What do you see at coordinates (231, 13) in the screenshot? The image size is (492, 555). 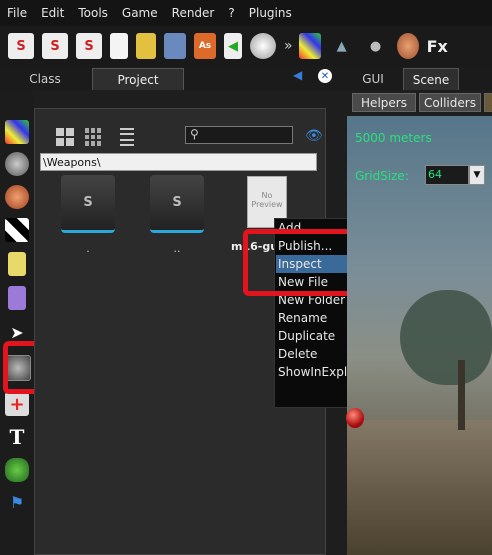 I see `menu-help: ?` at bounding box center [231, 13].